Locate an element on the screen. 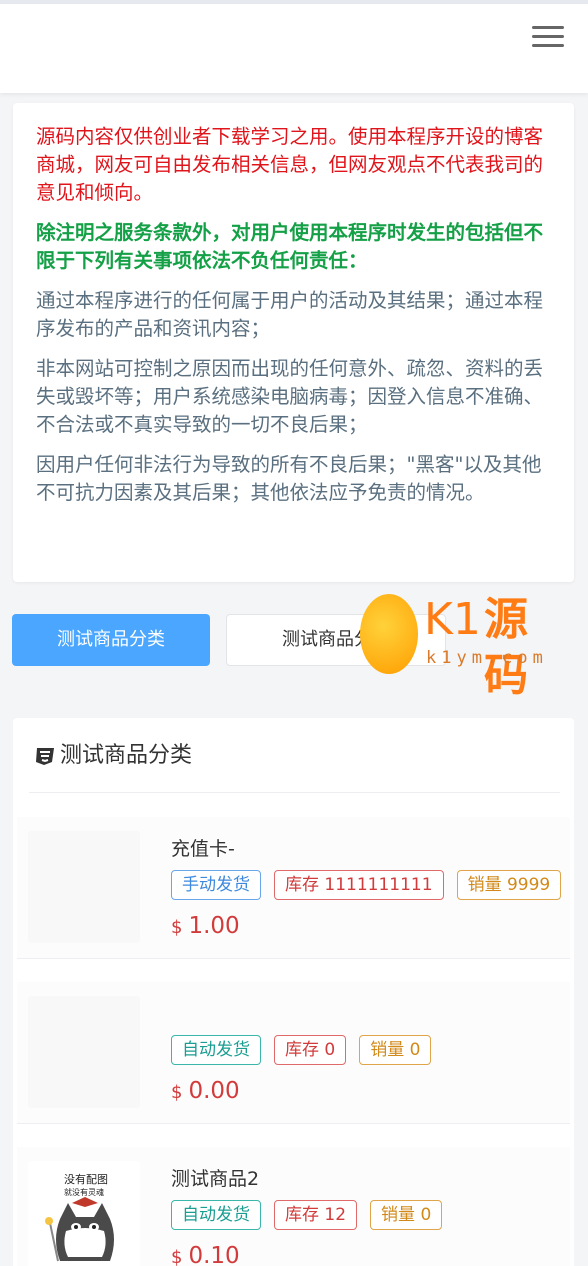 This screenshot has width=588, height=1266. stock-badge: 库存 1111111111 is located at coordinates (359, 885).